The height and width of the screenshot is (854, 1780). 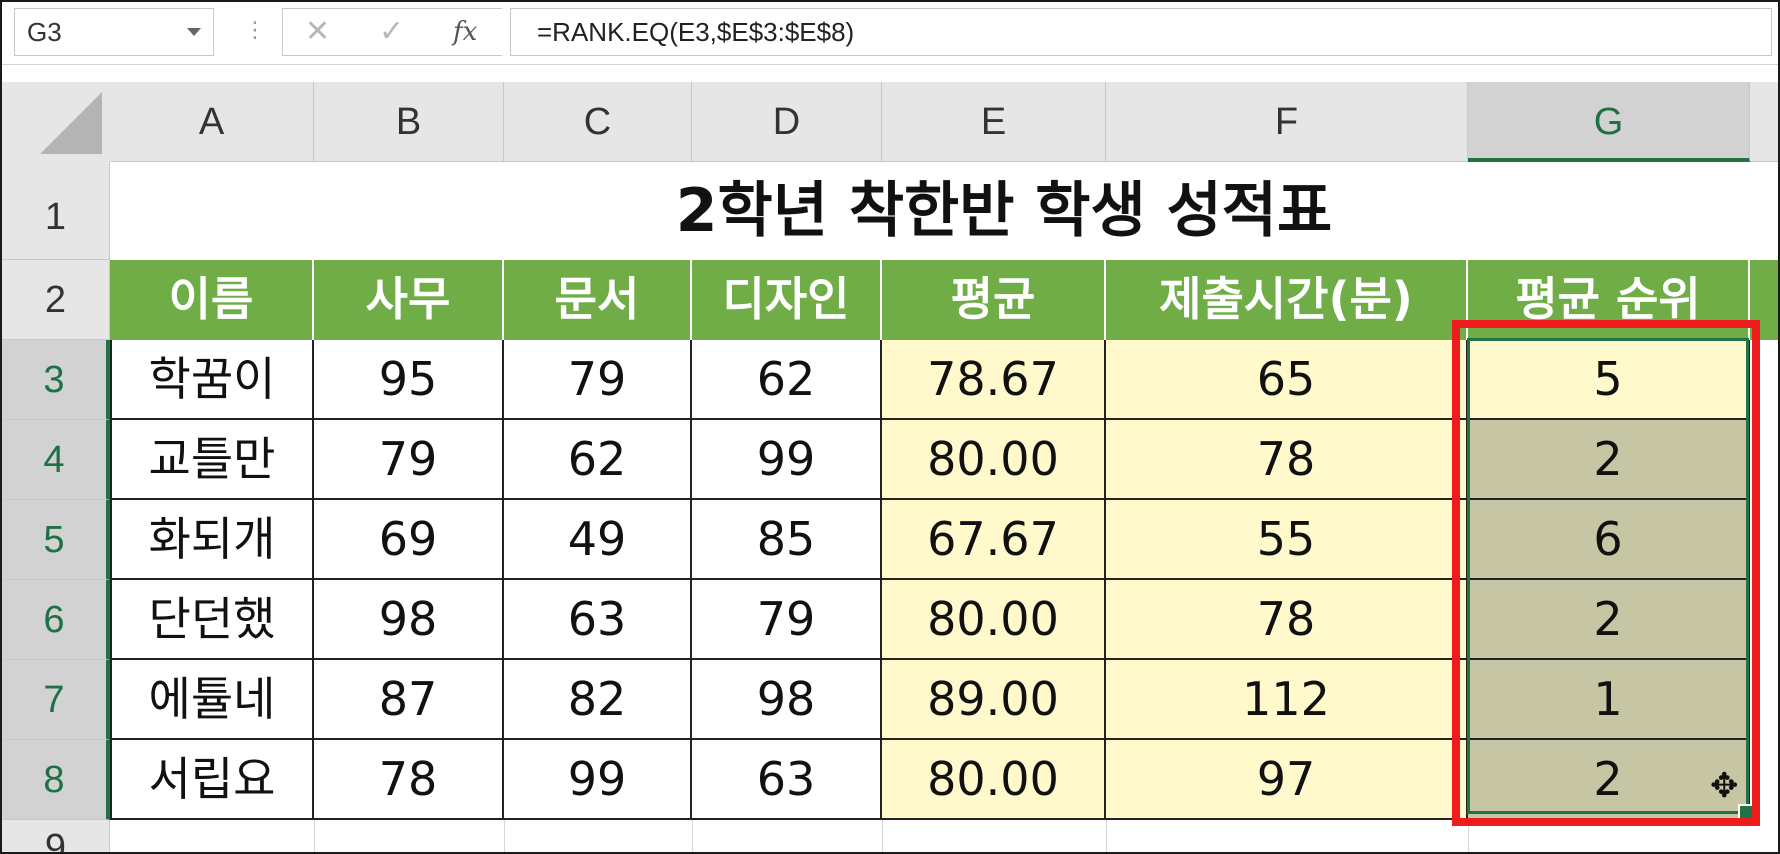 What do you see at coordinates (409, 540) in the screenshot?
I see `table-cell: 69` at bounding box center [409, 540].